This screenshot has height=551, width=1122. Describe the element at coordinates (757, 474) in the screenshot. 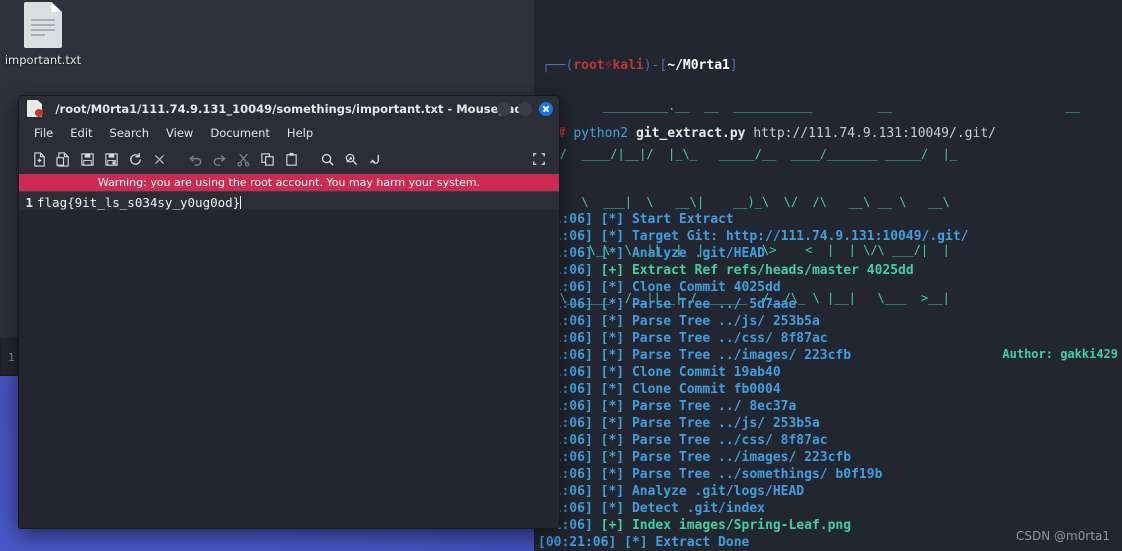

I see `log-message: Parse Tree ../somethings/ b0f19b` at that location.